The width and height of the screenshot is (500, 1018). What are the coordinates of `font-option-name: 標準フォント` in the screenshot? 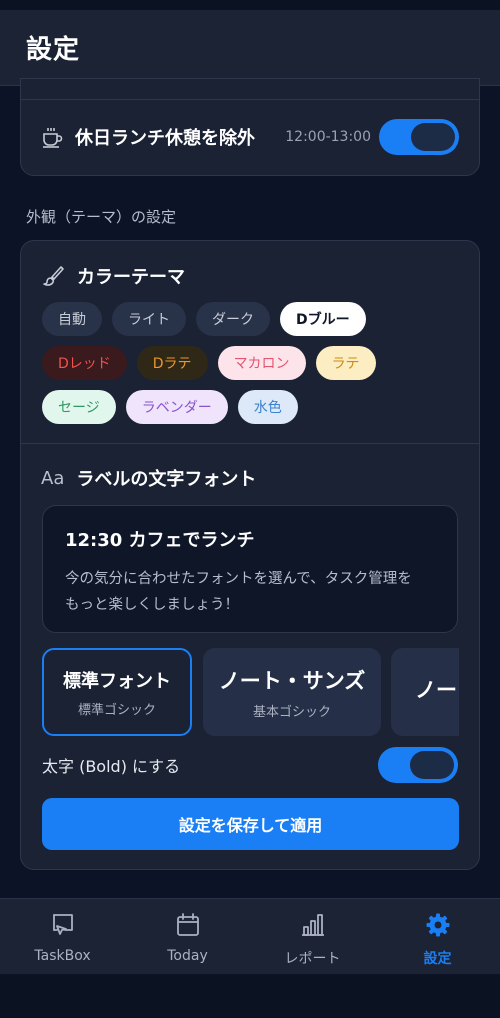 It's located at (117, 681).